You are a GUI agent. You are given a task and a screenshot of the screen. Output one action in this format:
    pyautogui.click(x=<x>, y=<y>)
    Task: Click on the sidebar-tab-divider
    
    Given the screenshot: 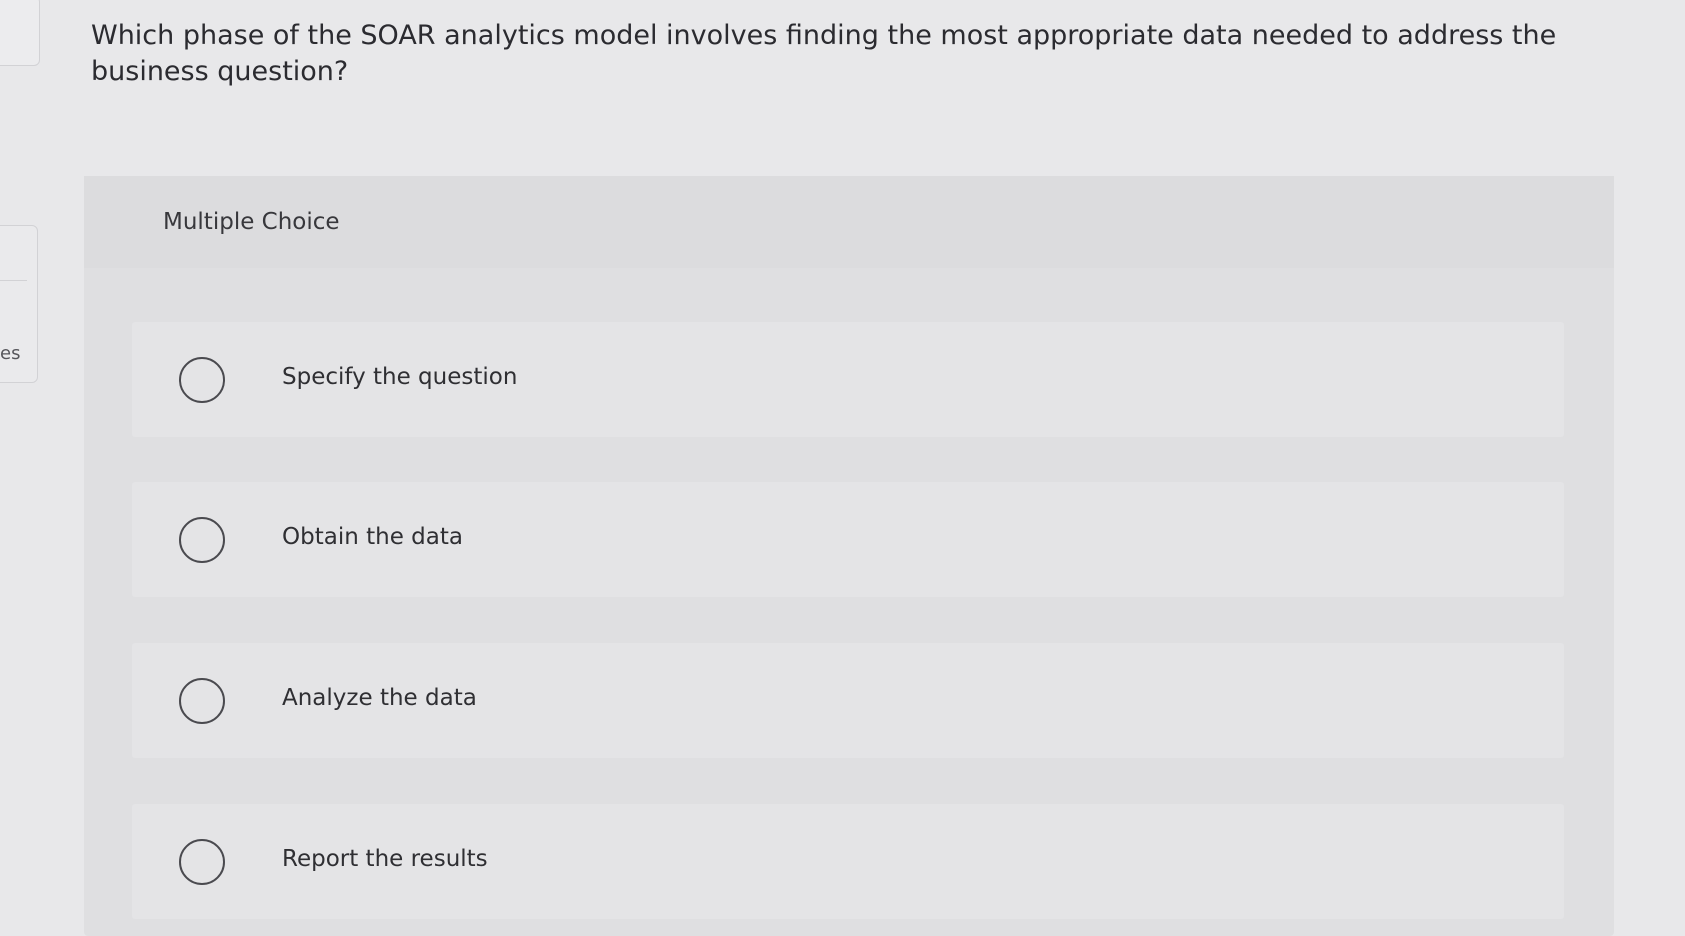 What is the action you would take?
    pyautogui.click(x=13, y=280)
    